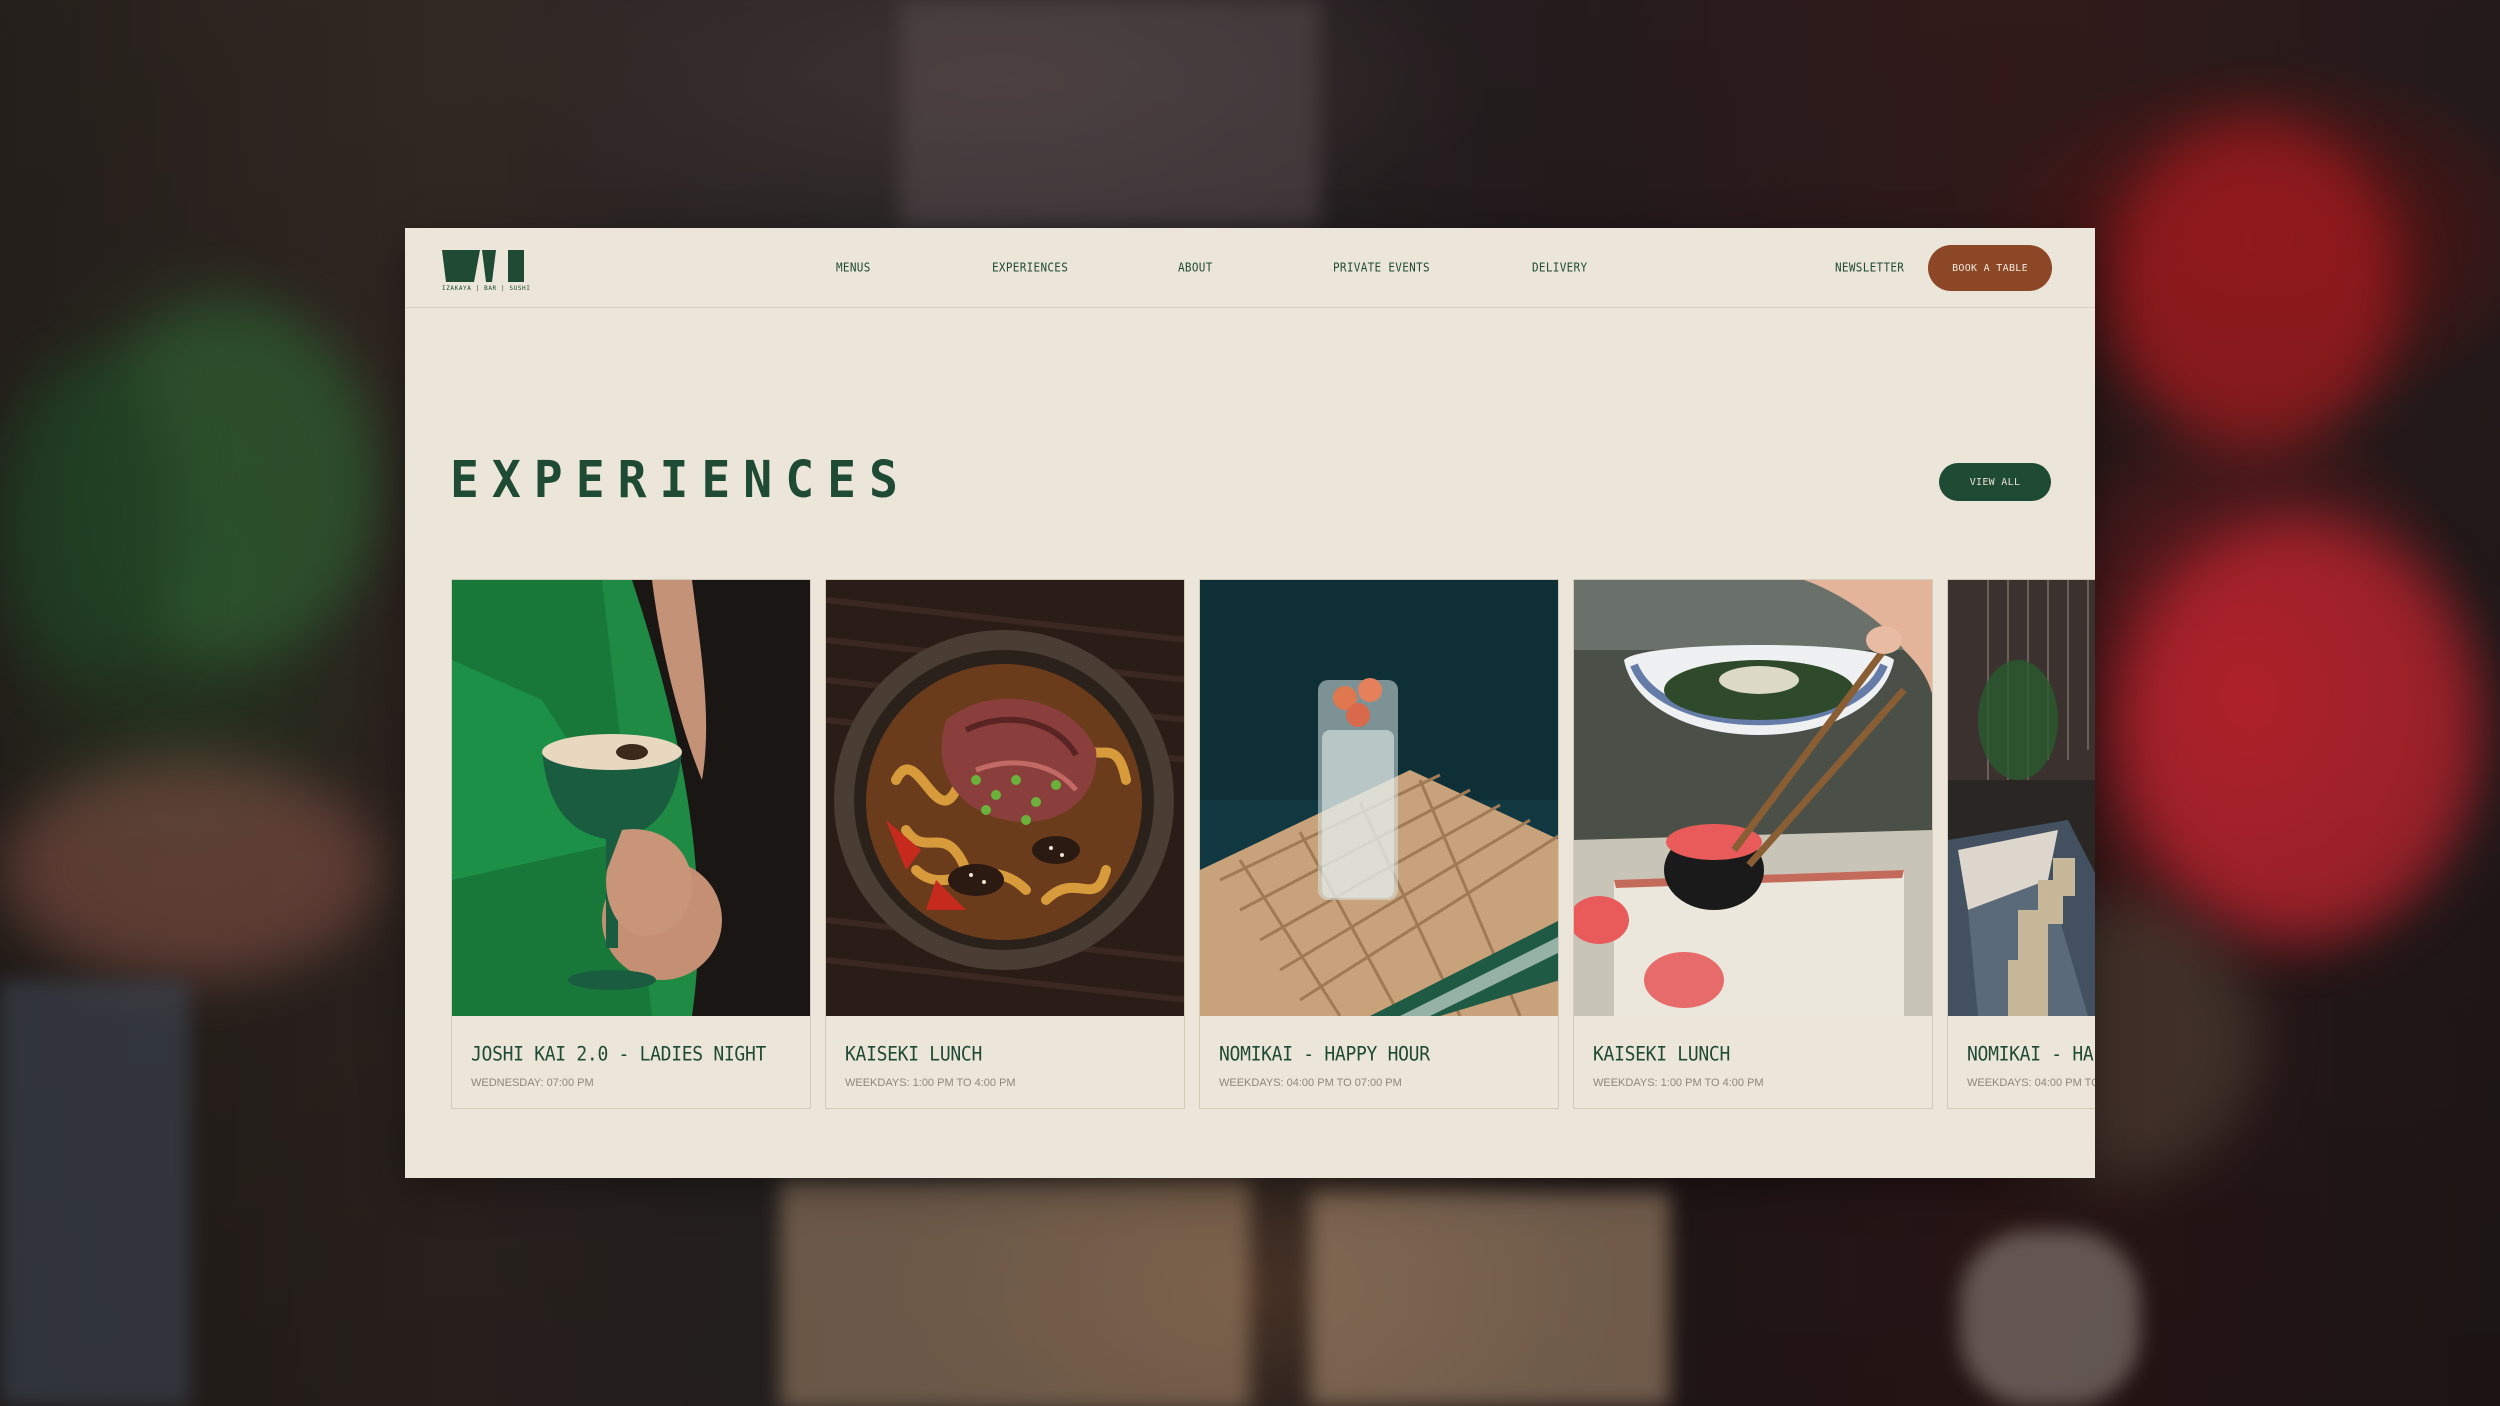 This screenshot has height=1406, width=2500. I want to click on view-all-button: VIEW ALL, so click(1995, 482).